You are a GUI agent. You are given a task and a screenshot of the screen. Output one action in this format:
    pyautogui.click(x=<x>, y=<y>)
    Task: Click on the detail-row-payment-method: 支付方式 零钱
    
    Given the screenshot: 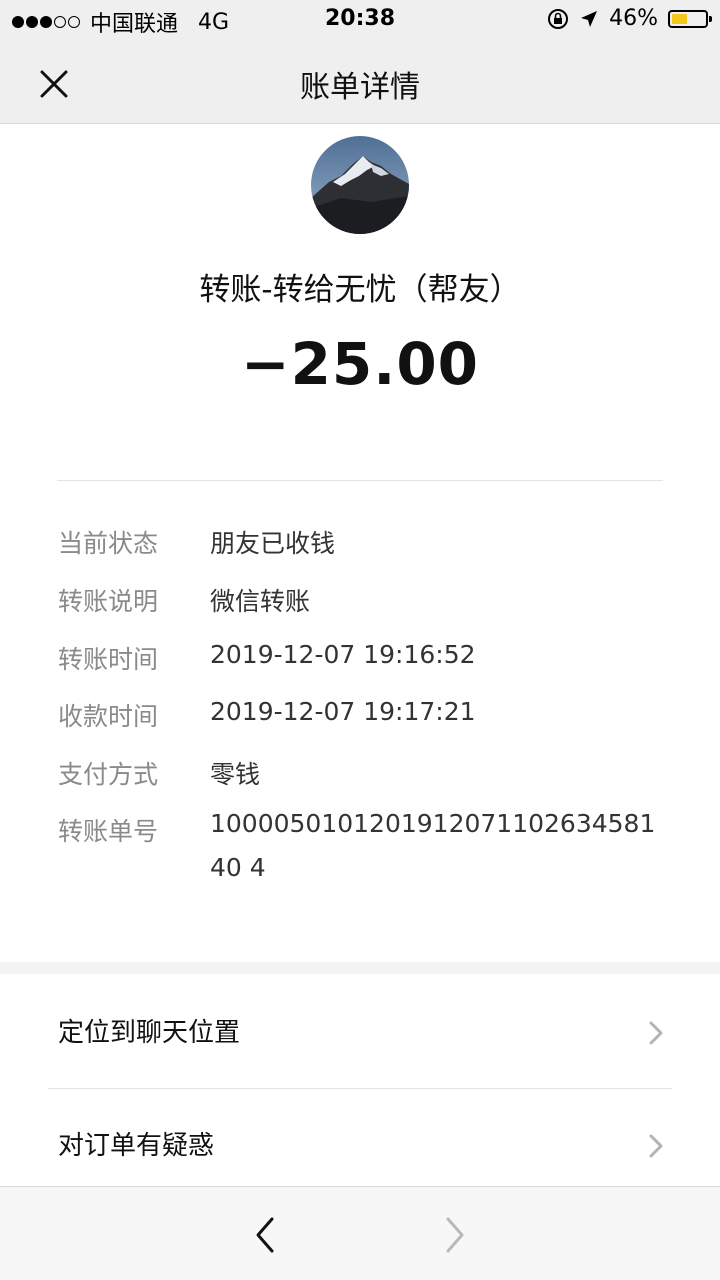 What is the action you would take?
    pyautogui.click(x=363, y=773)
    